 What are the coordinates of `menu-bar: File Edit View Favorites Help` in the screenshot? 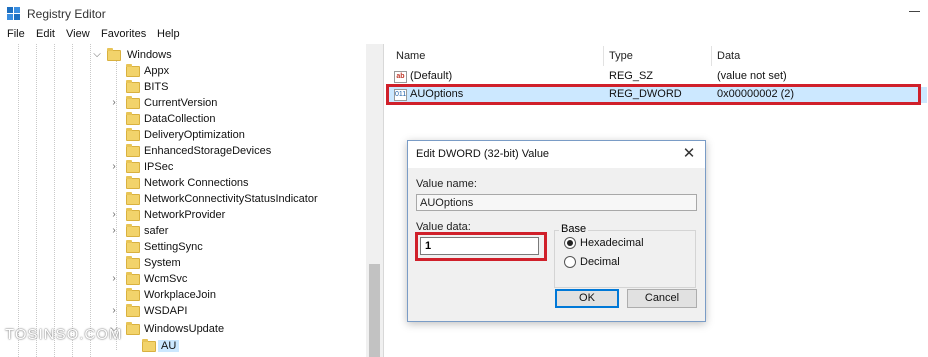 It's located at (464, 36).